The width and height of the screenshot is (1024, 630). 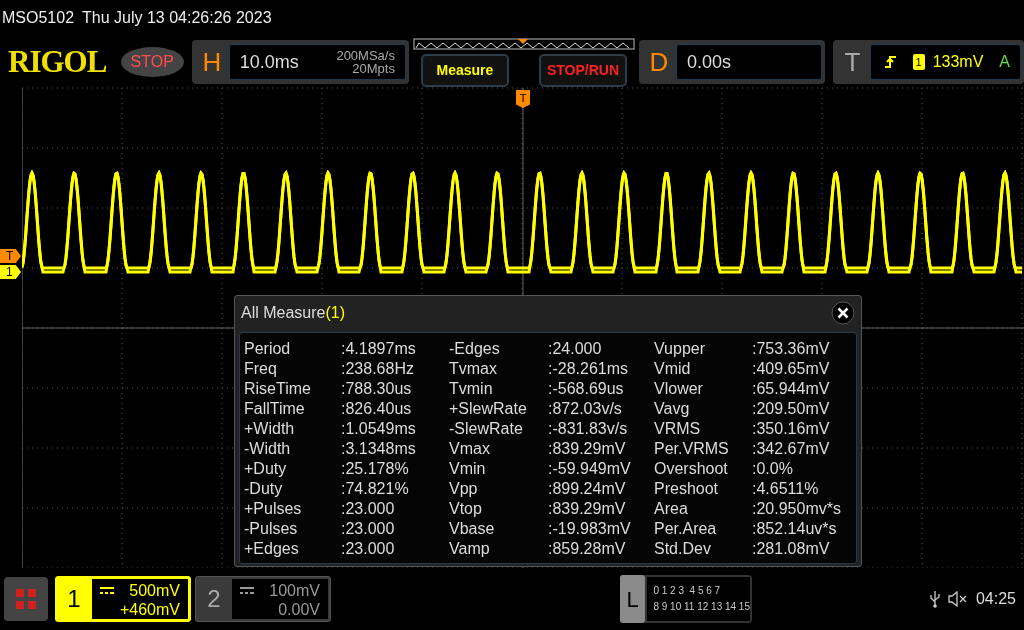 What do you see at coordinates (464, 70) in the screenshot?
I see `measure-button: Measure` at bounding box center [464, 70].